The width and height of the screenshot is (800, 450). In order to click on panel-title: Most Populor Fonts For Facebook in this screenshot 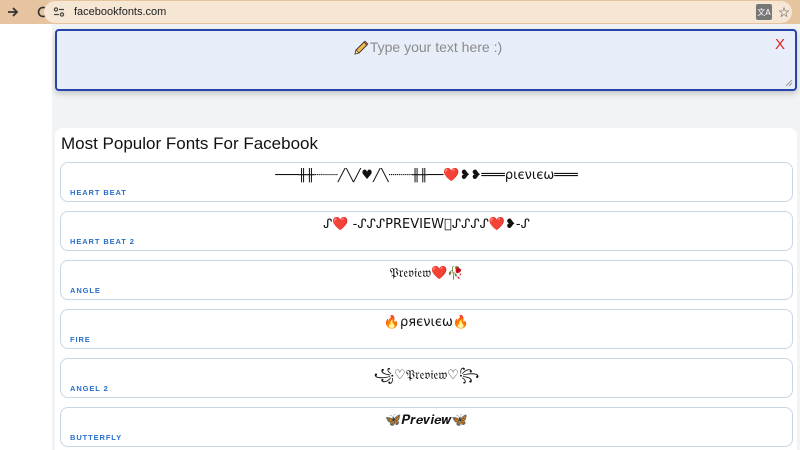, I will do `click(190, 143)`.